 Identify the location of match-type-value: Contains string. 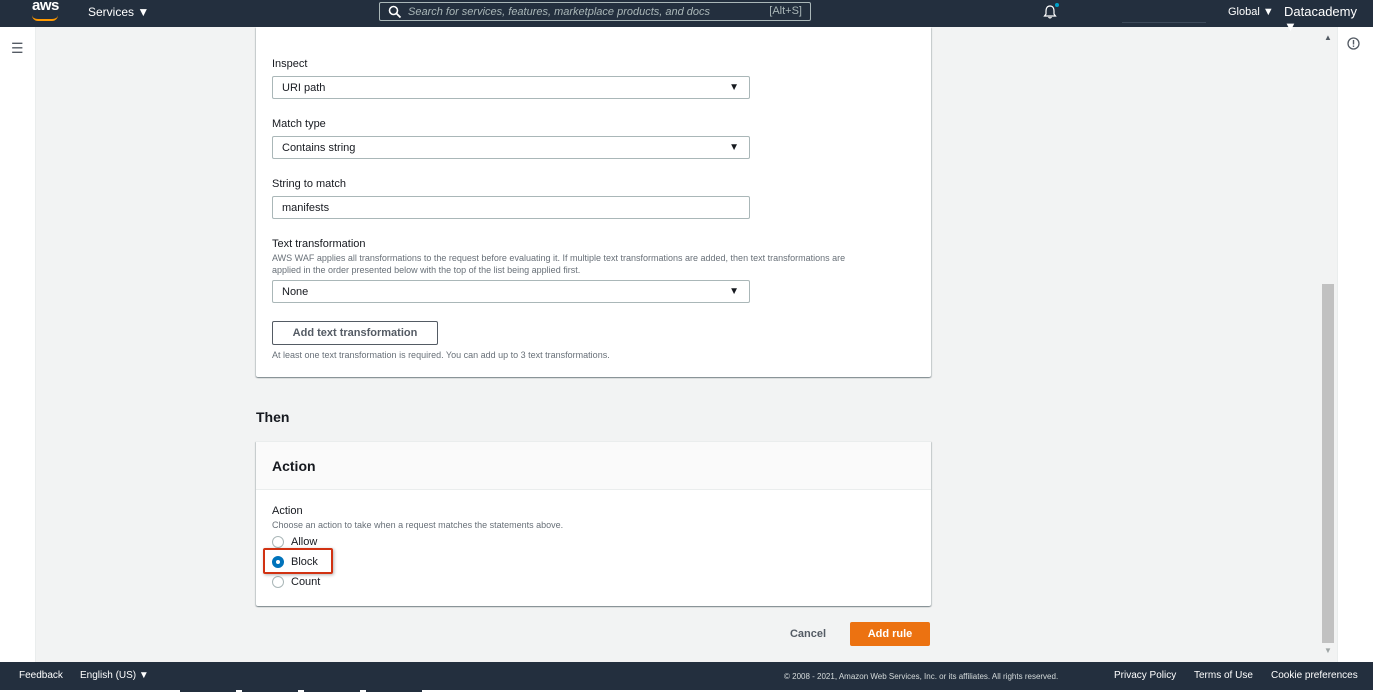
(319, 148).